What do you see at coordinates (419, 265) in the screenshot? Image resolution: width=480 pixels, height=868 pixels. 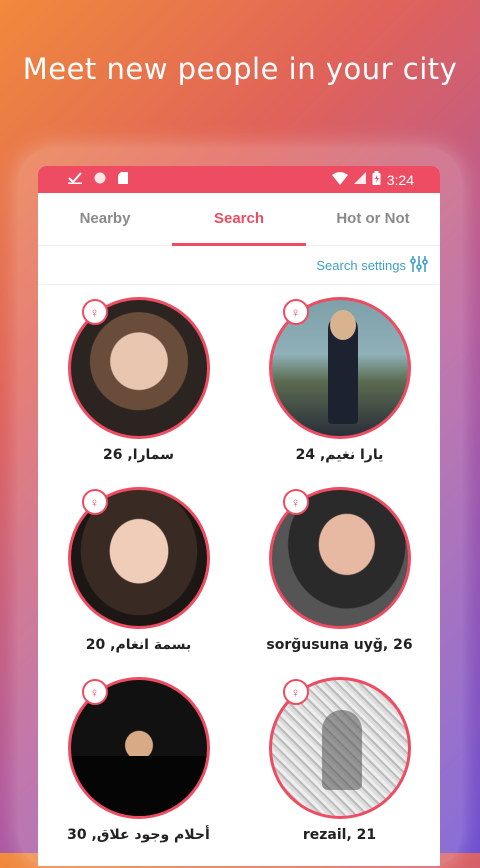 I see `sliders-icon` at bounding box center [419, 265].